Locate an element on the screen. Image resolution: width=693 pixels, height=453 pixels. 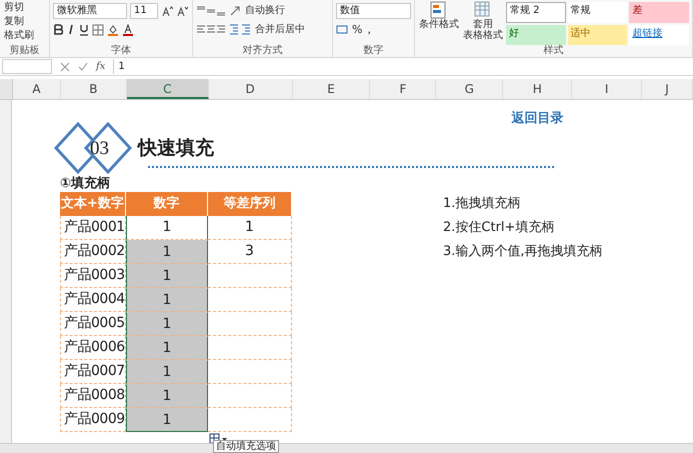
group-label: 对齐方式 is located at coordinates (263, 50).